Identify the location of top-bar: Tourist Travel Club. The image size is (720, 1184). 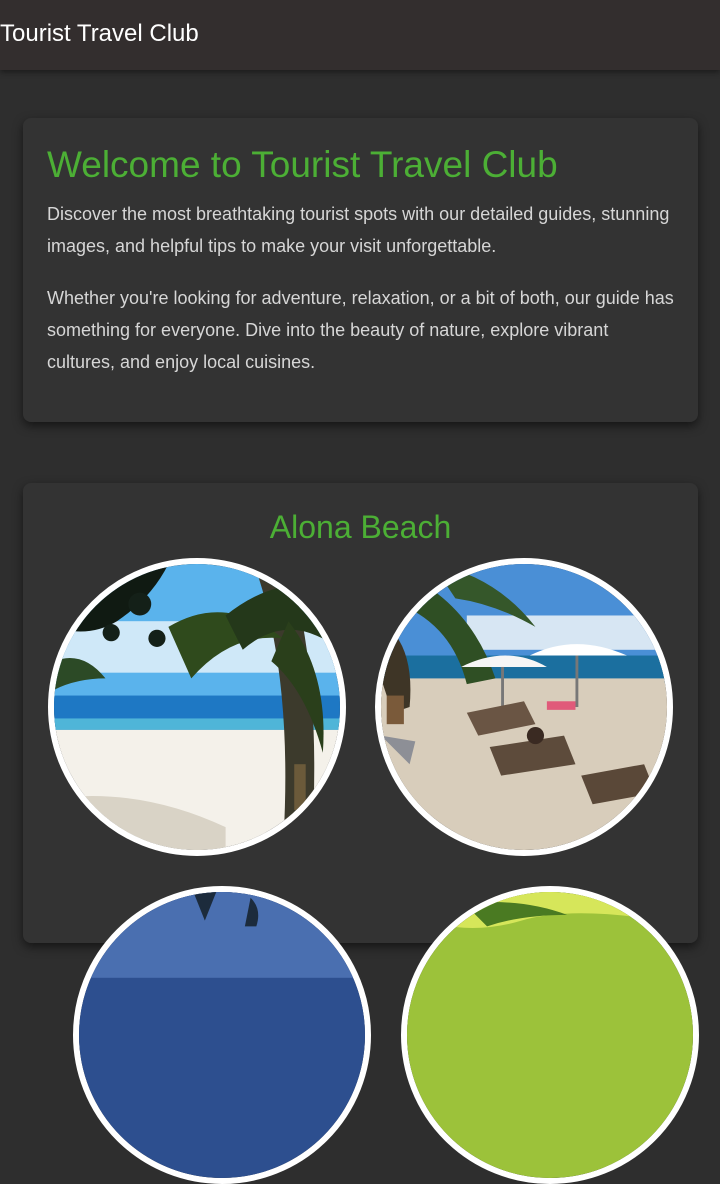
(360, 35).